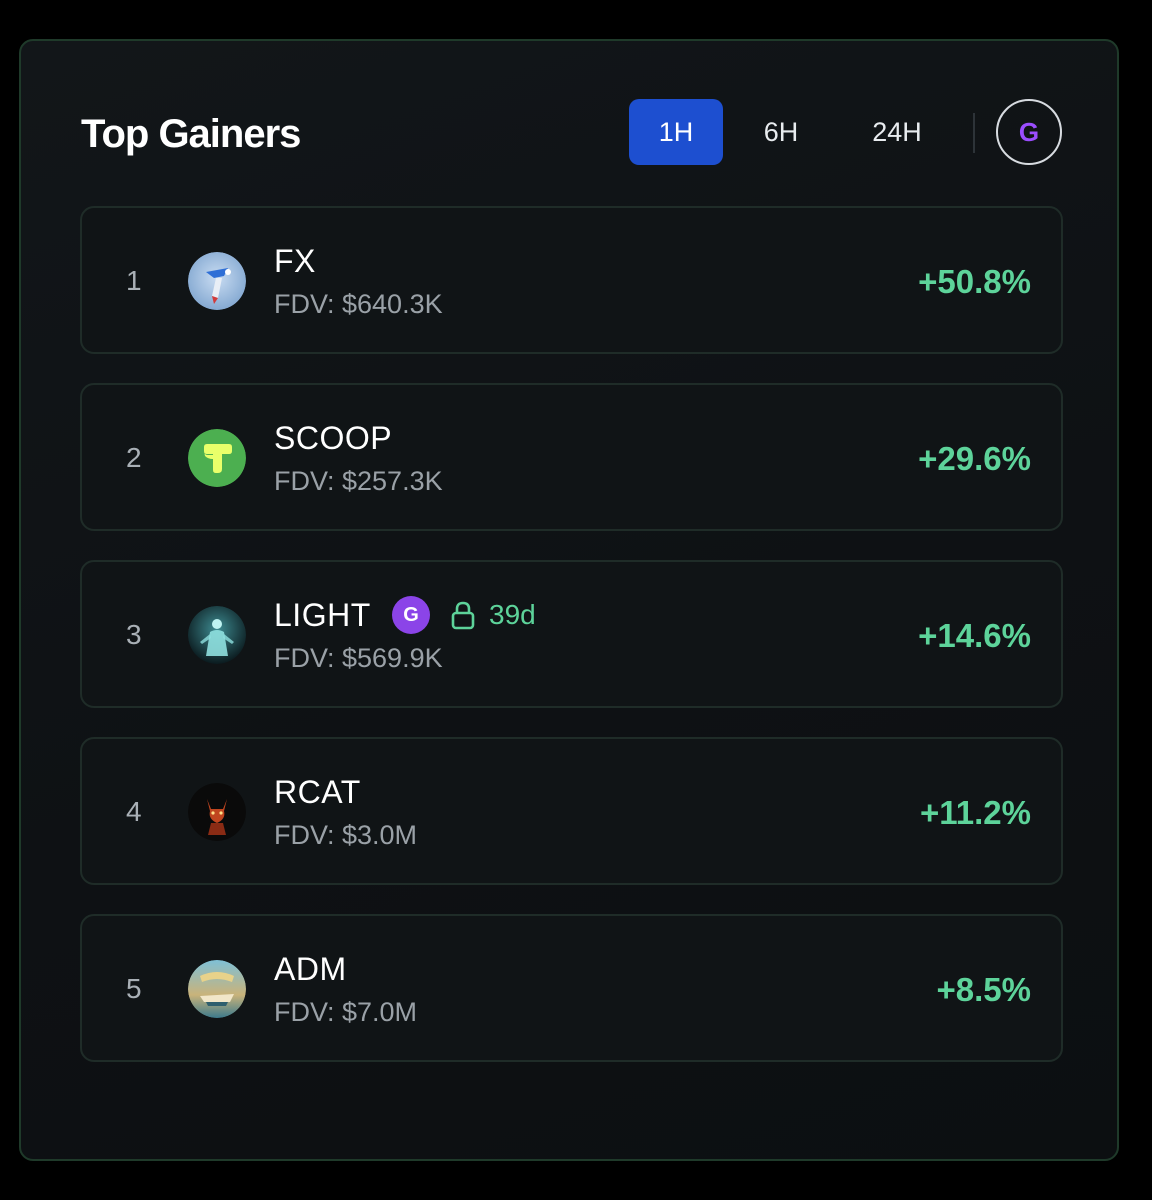 The width and height of the screenshot is (1152, 1200). I want to click on percent-change: +29.6%, so click(974, 458).